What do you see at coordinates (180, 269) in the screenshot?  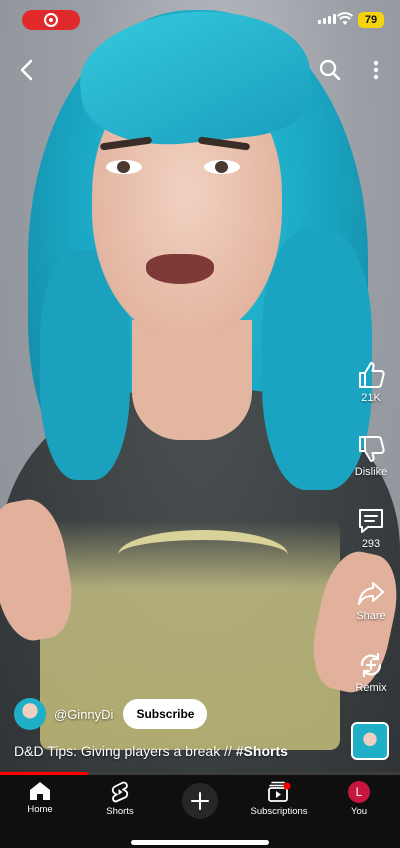 I see `video-frame-mouth` at bounding box center [180, 269].